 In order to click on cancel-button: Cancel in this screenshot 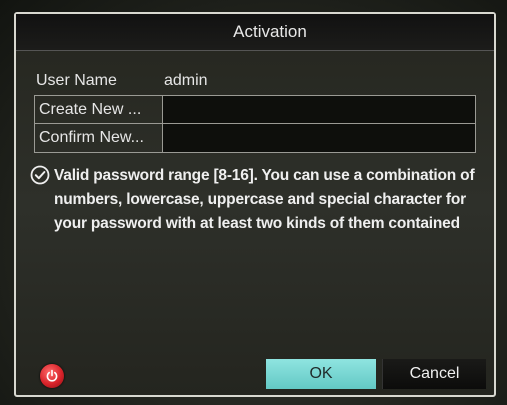, I will do `click(434, 374)`.